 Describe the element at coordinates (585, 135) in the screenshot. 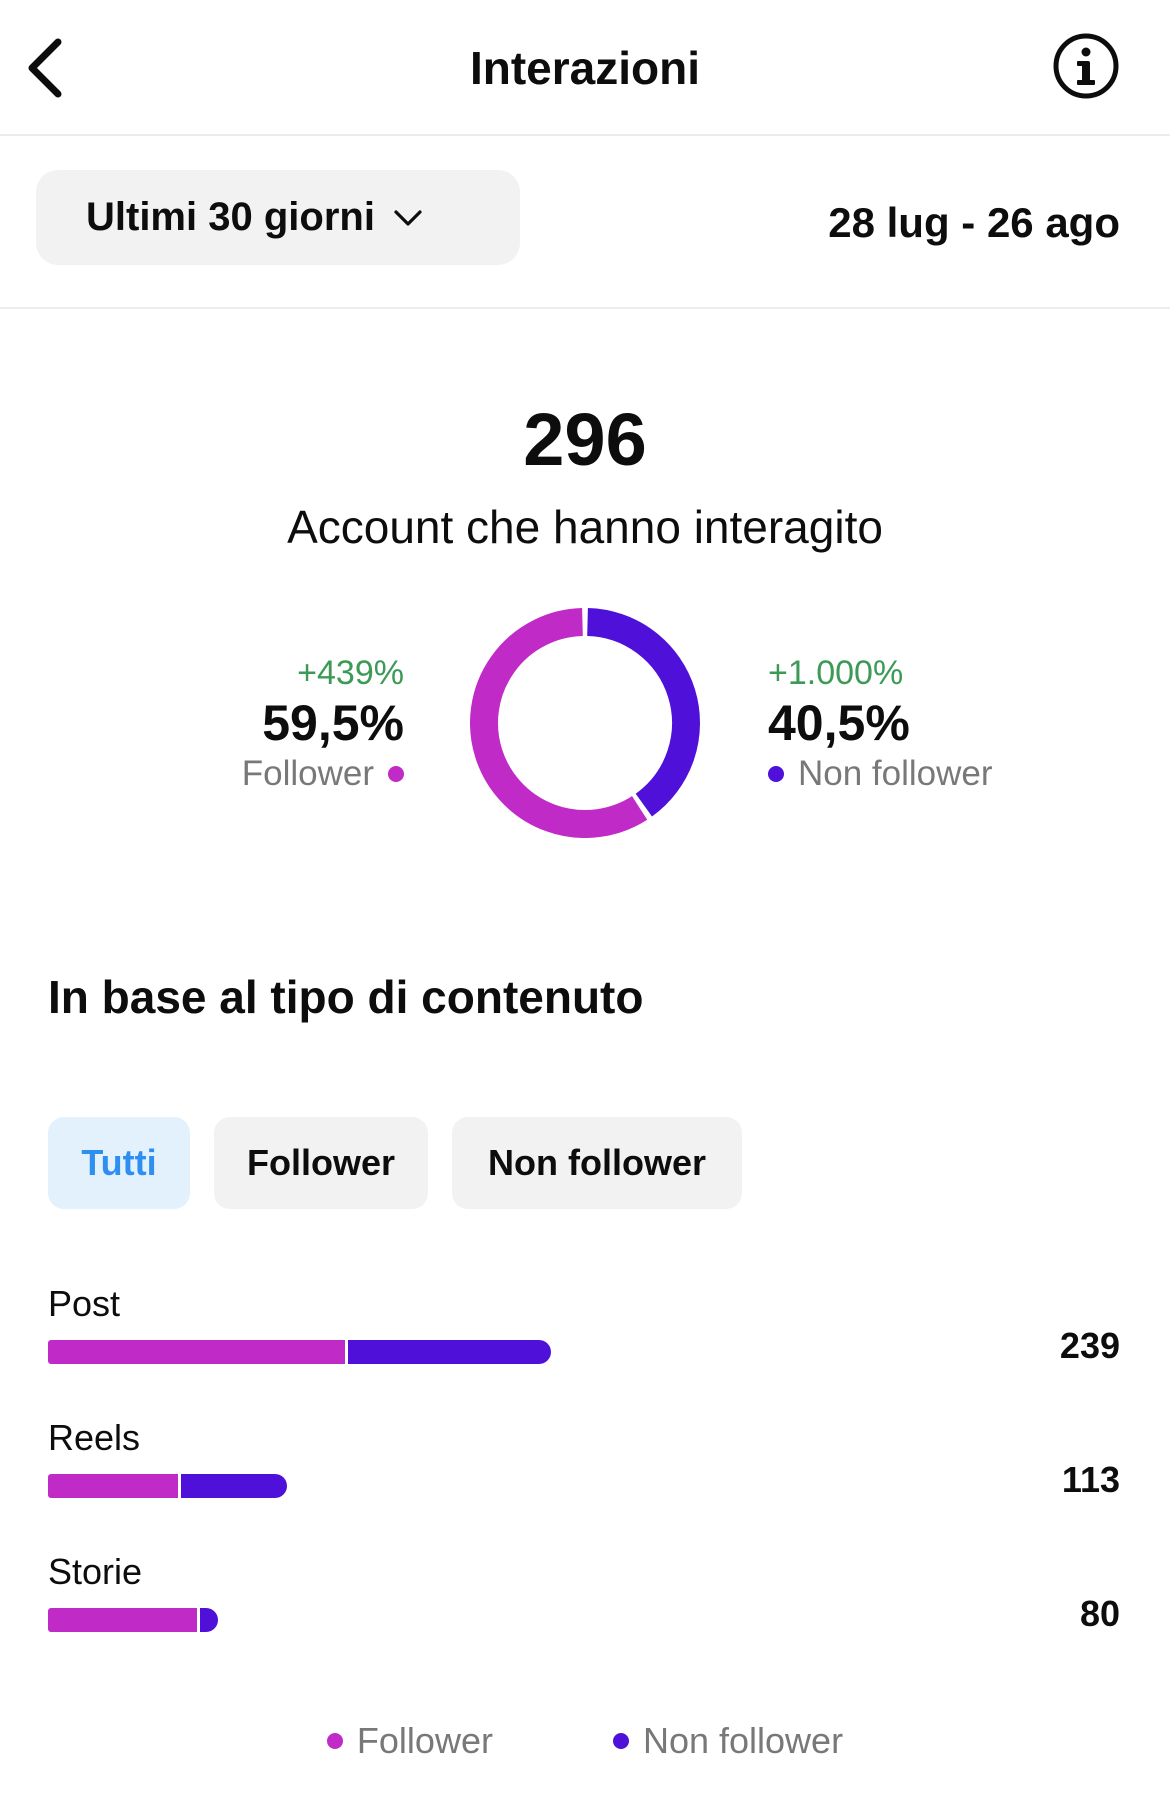

I see `header-divider` at that location.